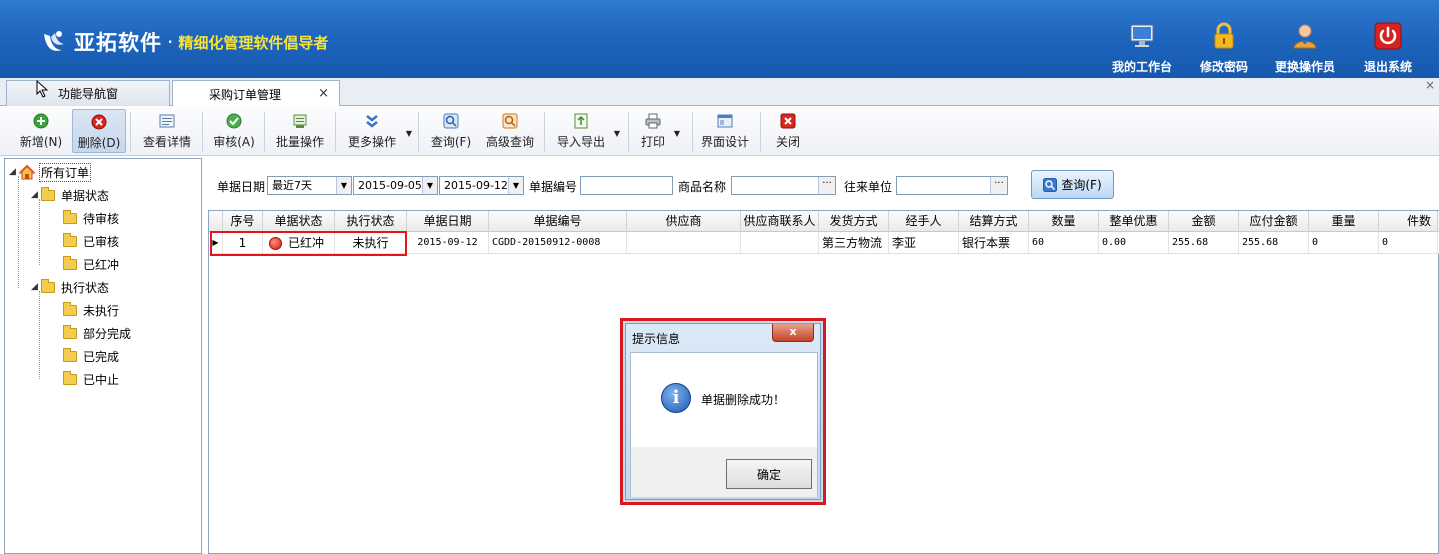 This screenshot has width=1439, height=554. Describe the element at coordinates (868, 187) in the screenshot. I see `partner-label: 往来单位` at that location.